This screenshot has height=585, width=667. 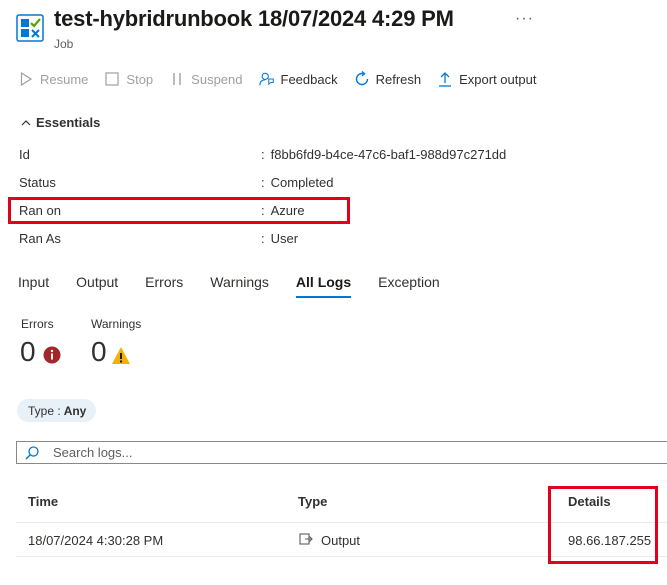 What do you see at coordinates (398, 79) in the screenshot?
I see `refresh-label: Refresh` at bounding box center [398, 79].